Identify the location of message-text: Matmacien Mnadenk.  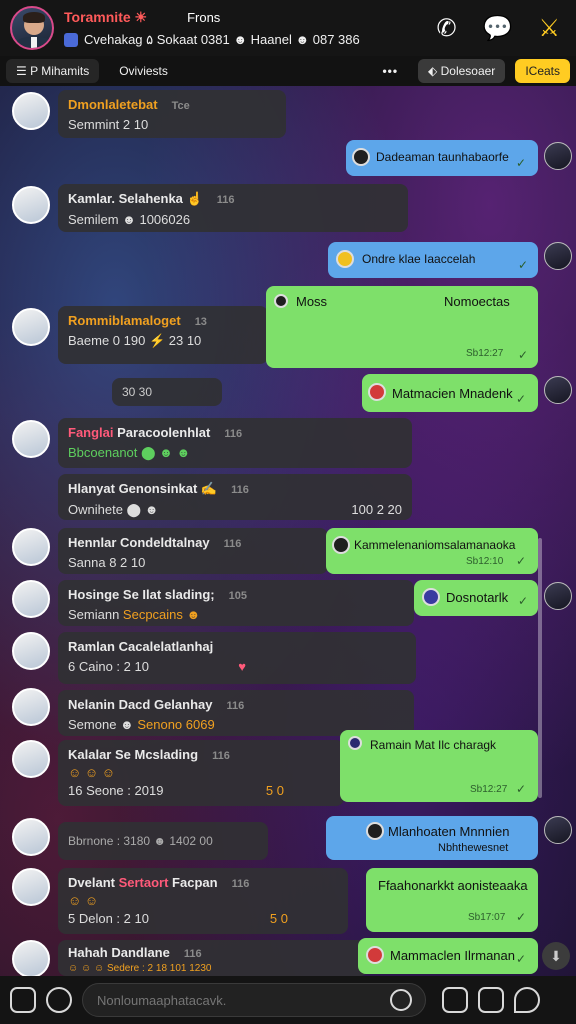
(452, 393).